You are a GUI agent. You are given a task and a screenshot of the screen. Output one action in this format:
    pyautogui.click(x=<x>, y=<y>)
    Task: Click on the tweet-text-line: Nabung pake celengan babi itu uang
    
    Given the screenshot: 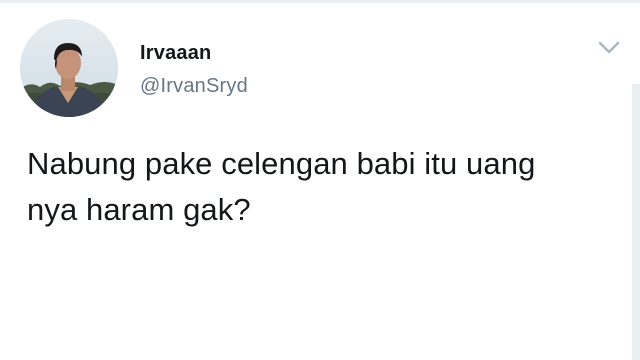 What is the action you would take?
    pyautogui.click(x=281, y=163)
    